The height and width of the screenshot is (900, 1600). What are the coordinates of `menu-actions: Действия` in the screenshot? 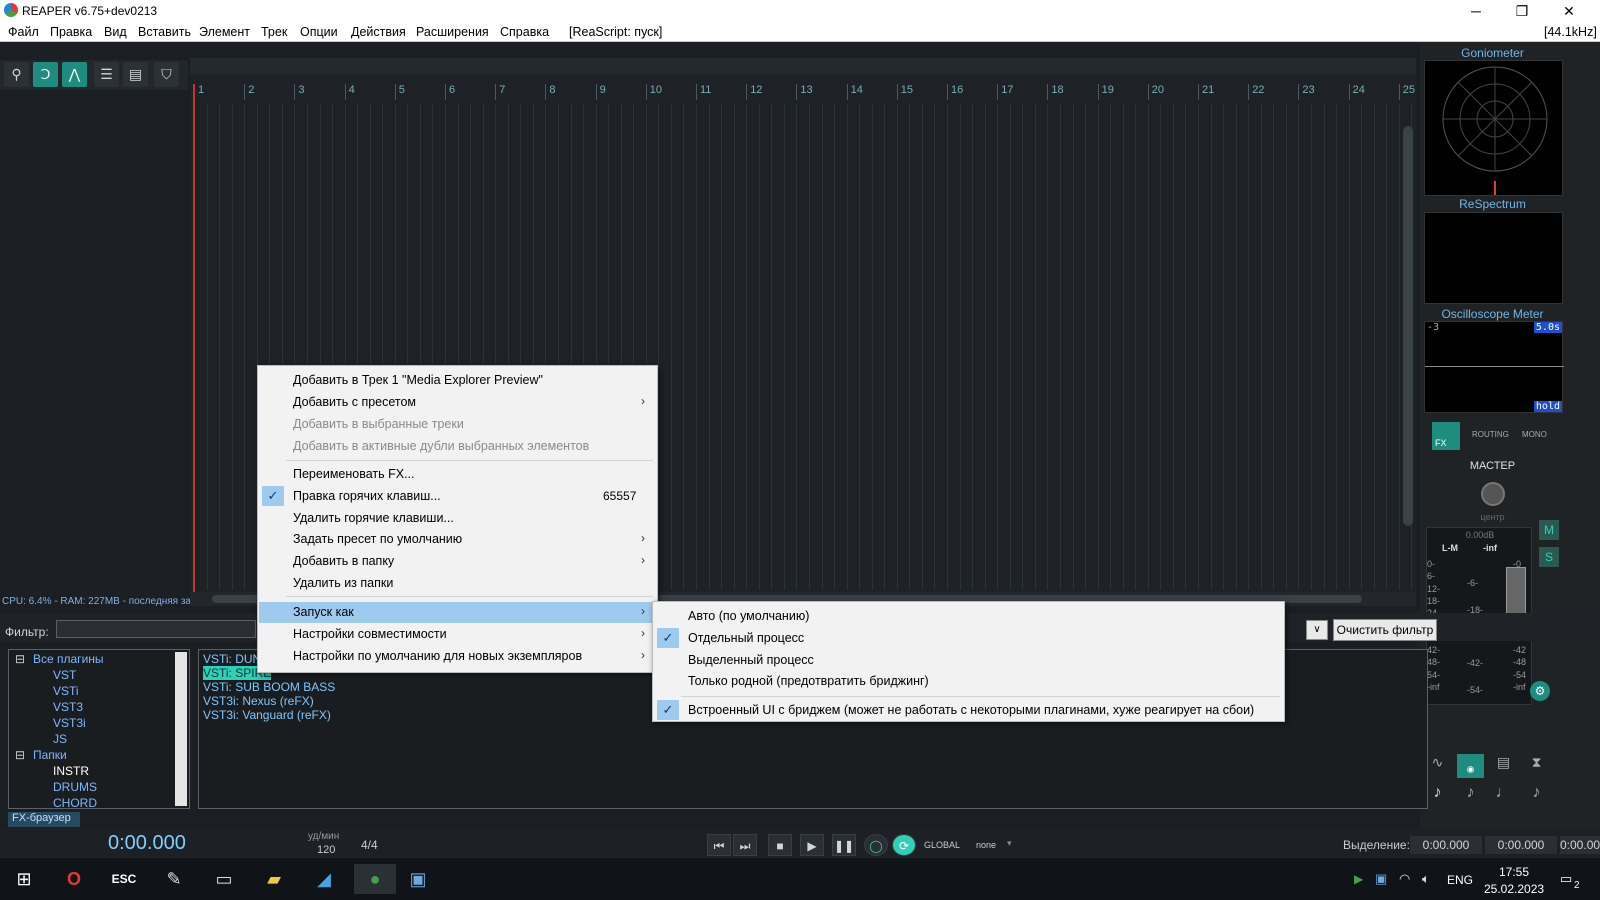 It's located at (378, 32).